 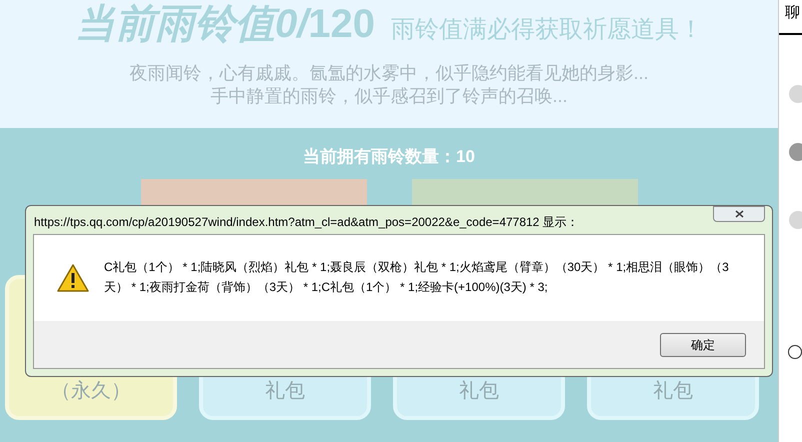 I want to click on avatar-icon, so click(x=795, y=151).